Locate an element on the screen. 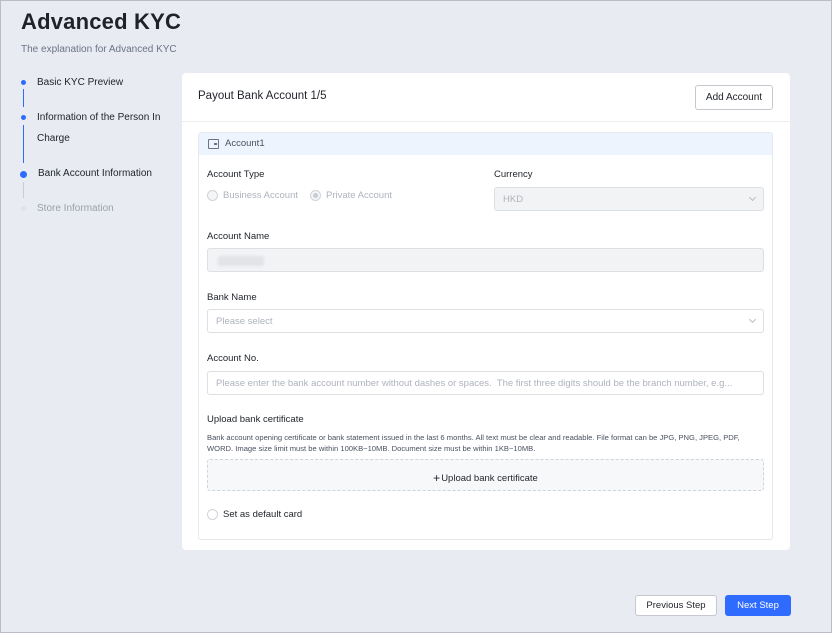  add-account-button: Add Account is located at coordinates (734, 97).